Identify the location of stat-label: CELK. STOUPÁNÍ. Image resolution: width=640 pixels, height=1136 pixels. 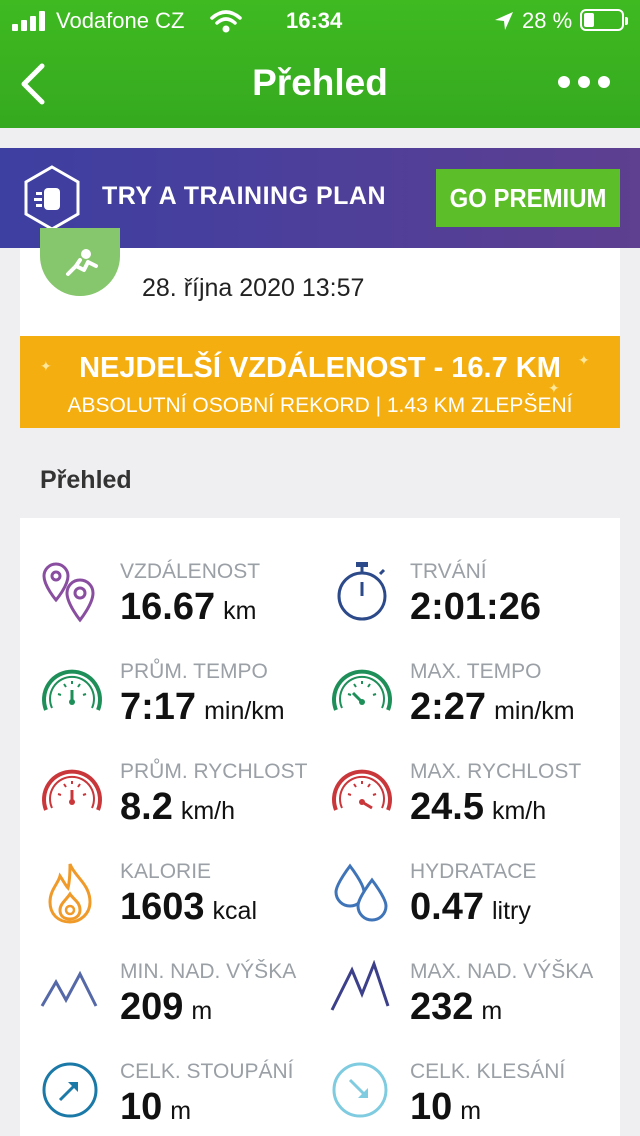
(207, 1071).